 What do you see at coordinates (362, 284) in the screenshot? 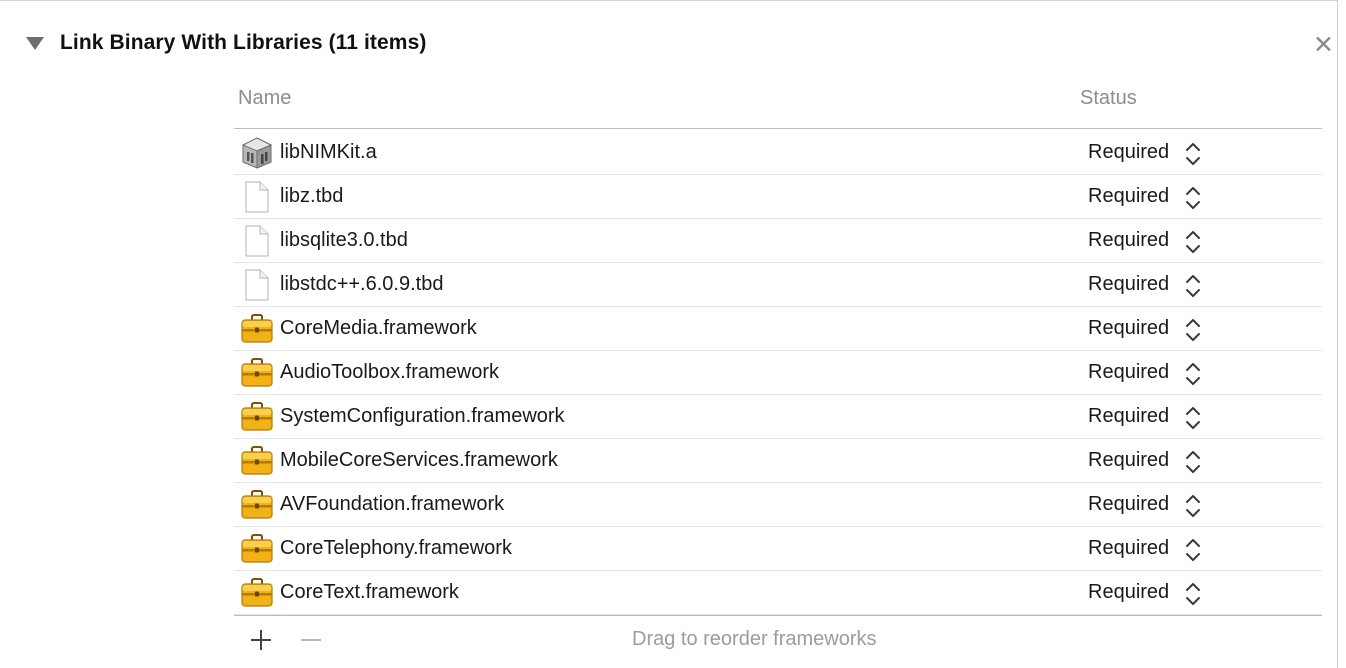
I see `library-name: libstdc++.6.0.9.tbd` at bounding box center [362, 284].